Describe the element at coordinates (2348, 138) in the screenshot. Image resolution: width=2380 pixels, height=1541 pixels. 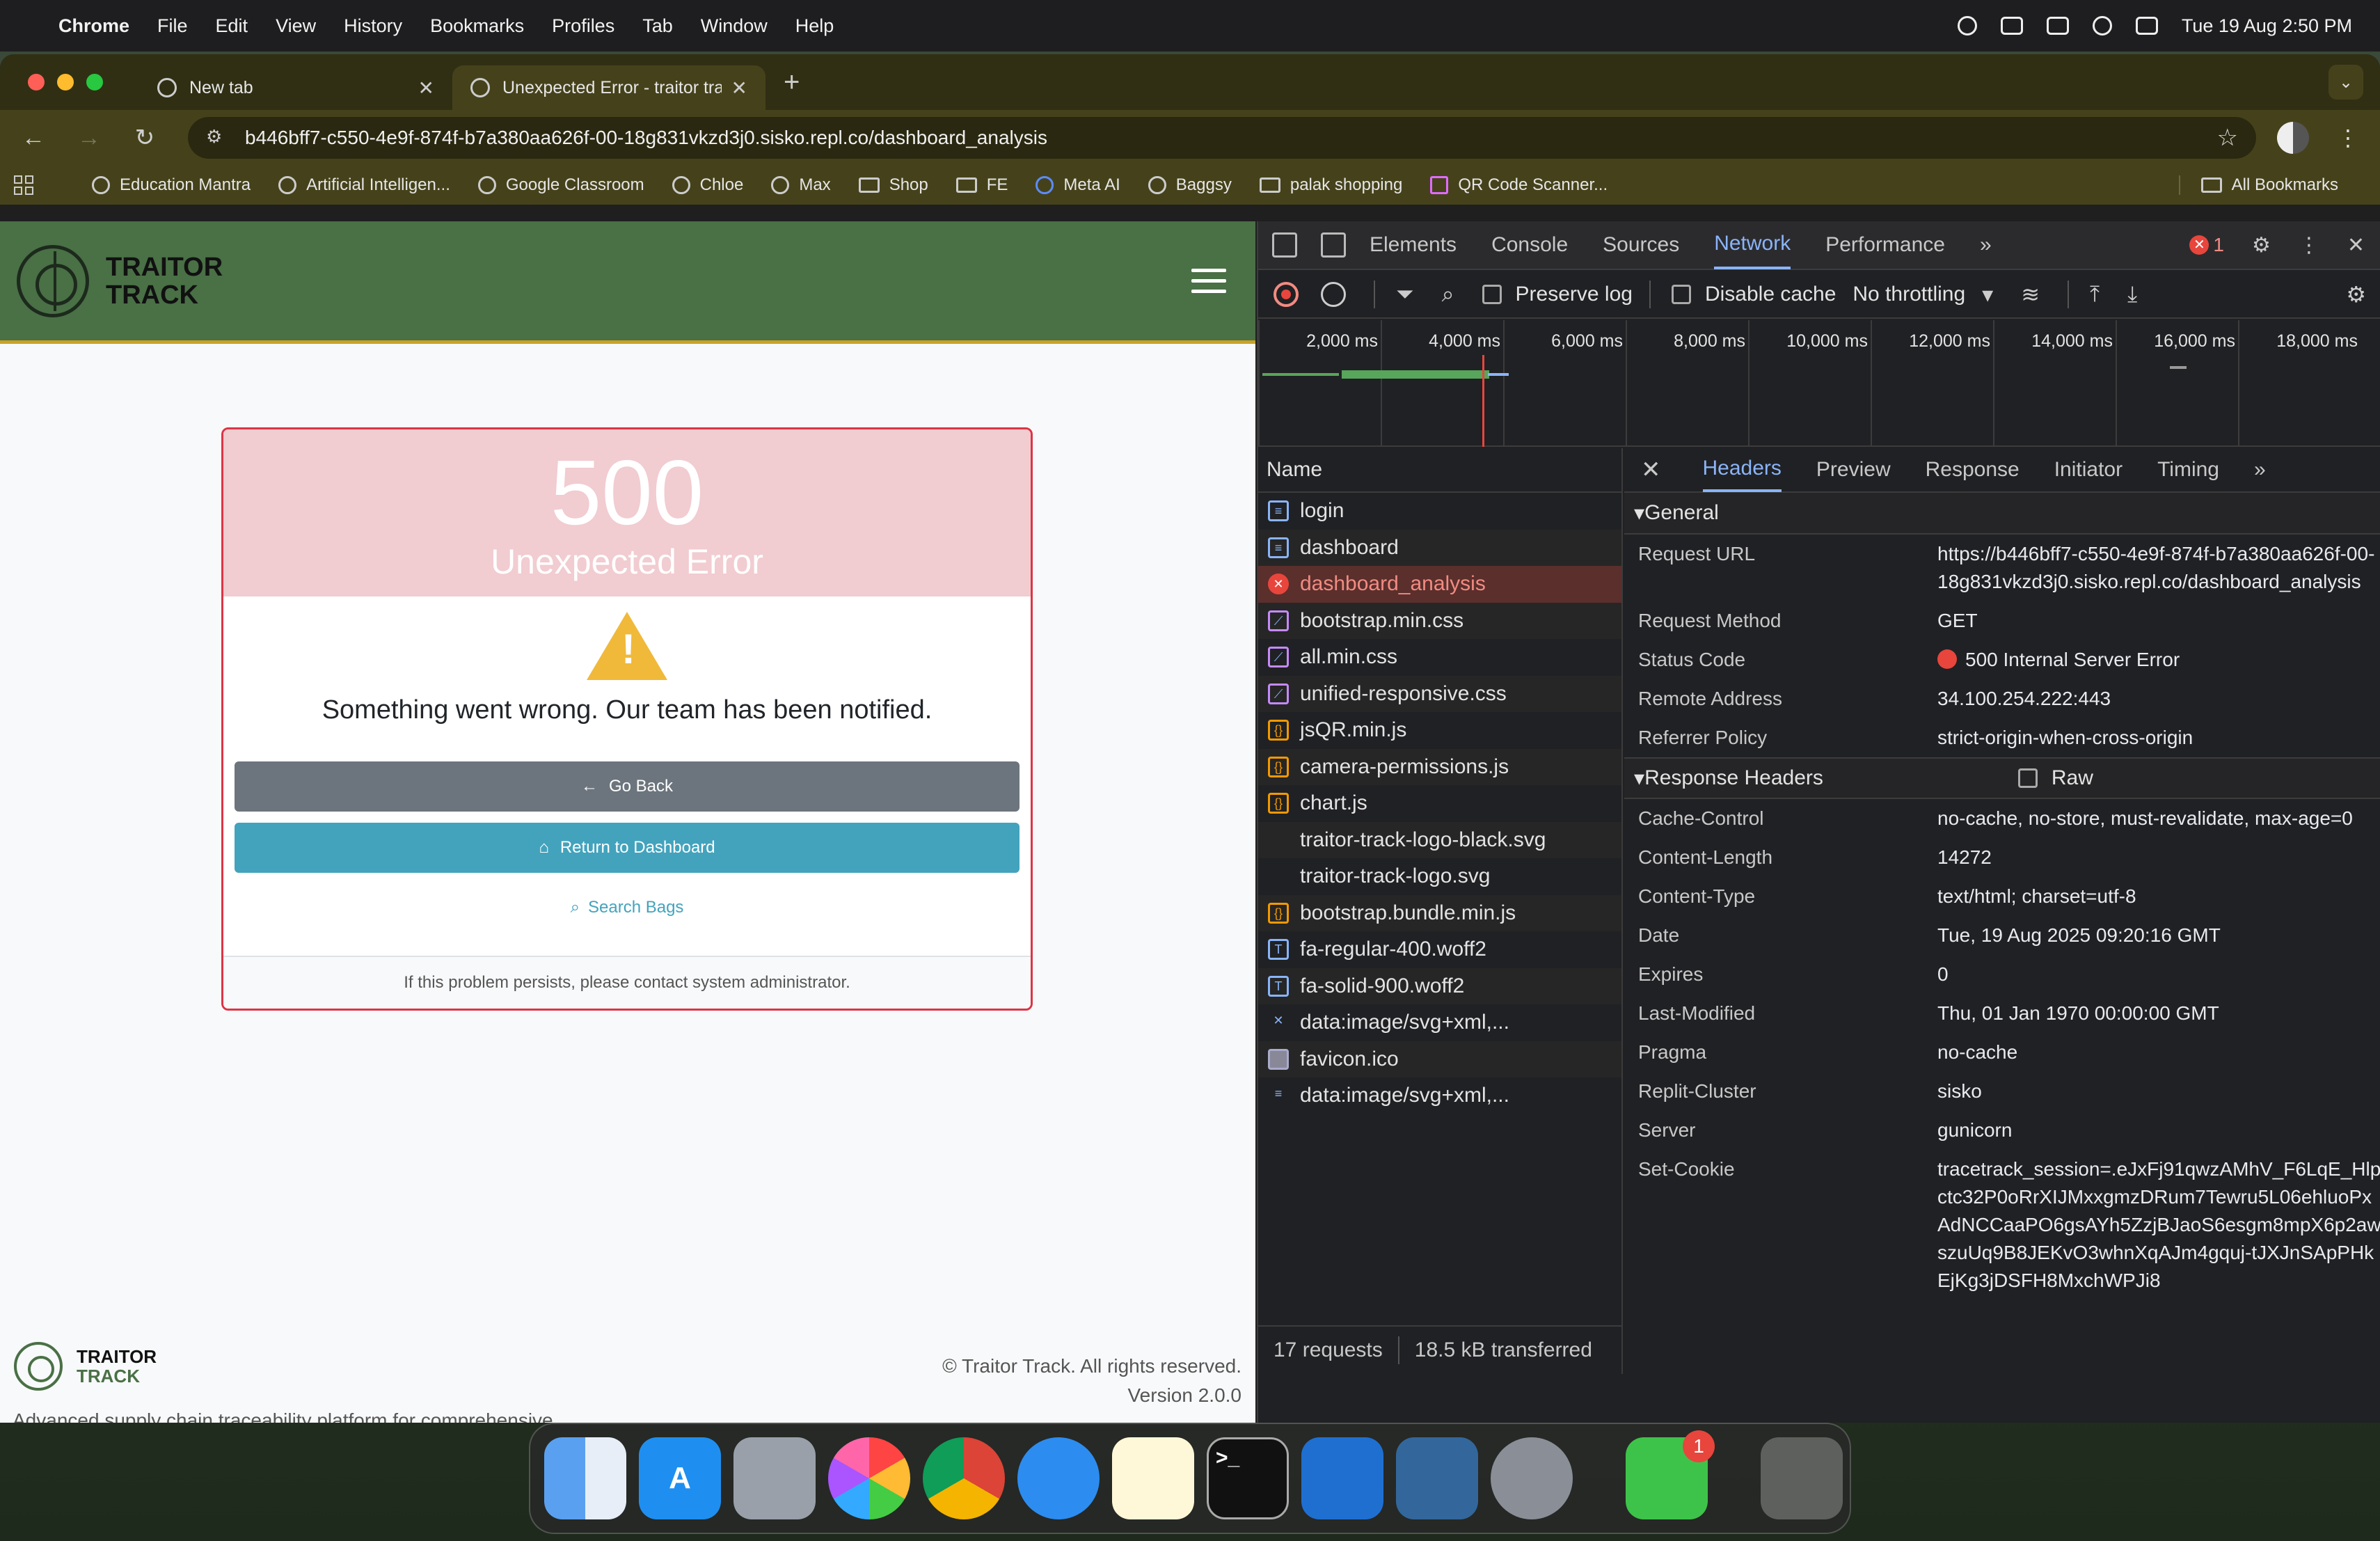
I see `chrome-menu-icon: ⋮` at that location.